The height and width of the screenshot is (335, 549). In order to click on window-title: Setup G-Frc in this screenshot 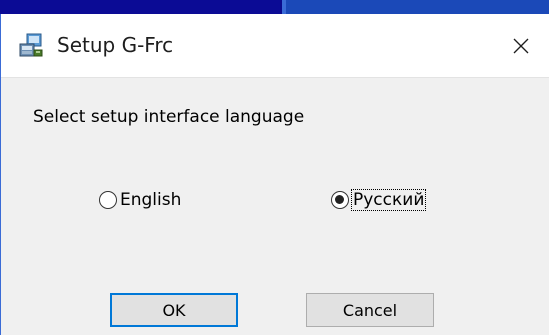, I will do `click(115, 45)`.